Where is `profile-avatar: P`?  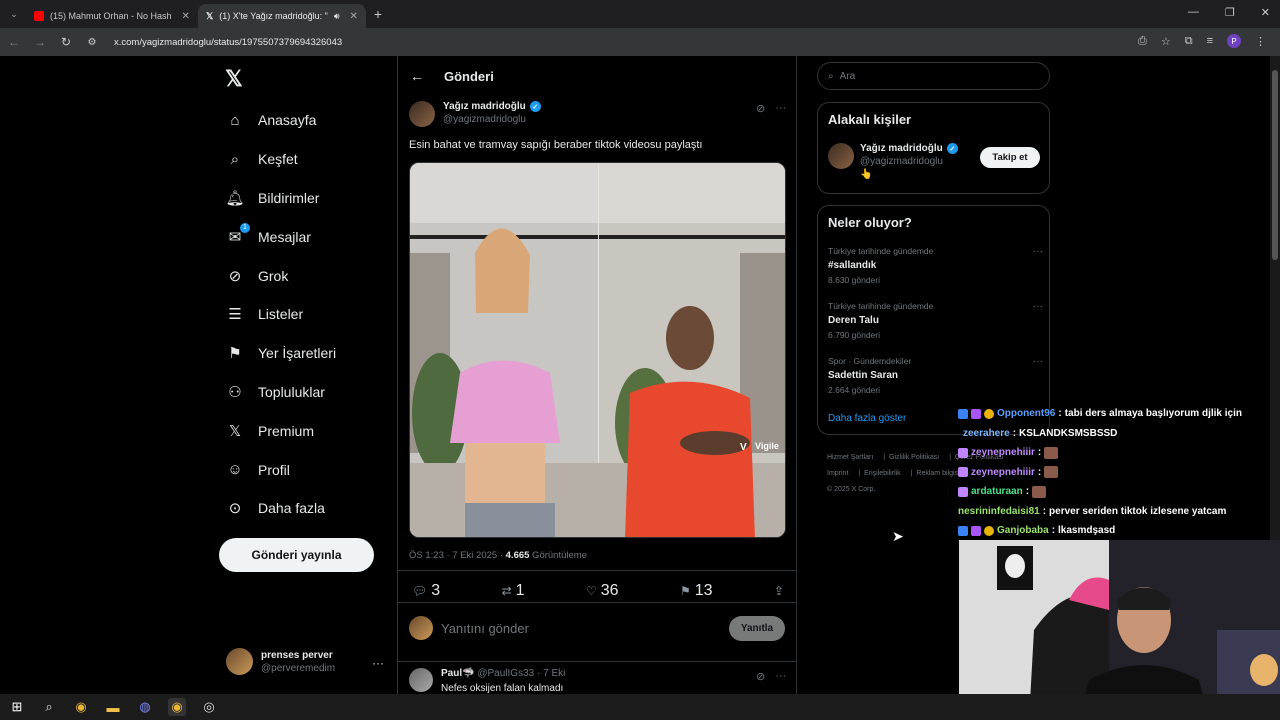 profile-avatar: P is located at coordinates (1234, 41).